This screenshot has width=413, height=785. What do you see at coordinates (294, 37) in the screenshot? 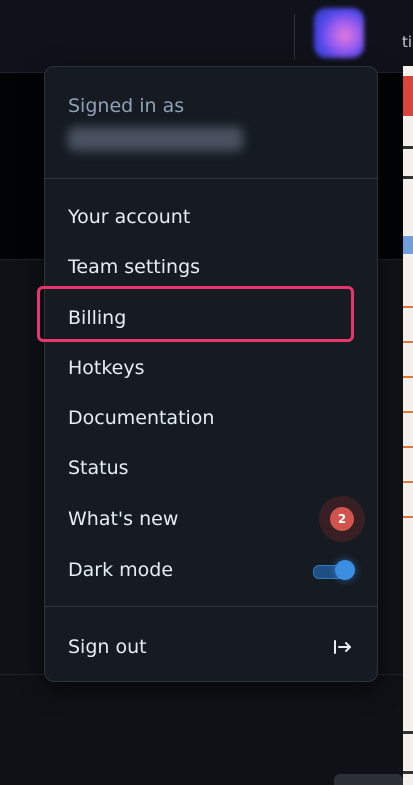
I see `topbar-divider` at bounding box center [294, 37].